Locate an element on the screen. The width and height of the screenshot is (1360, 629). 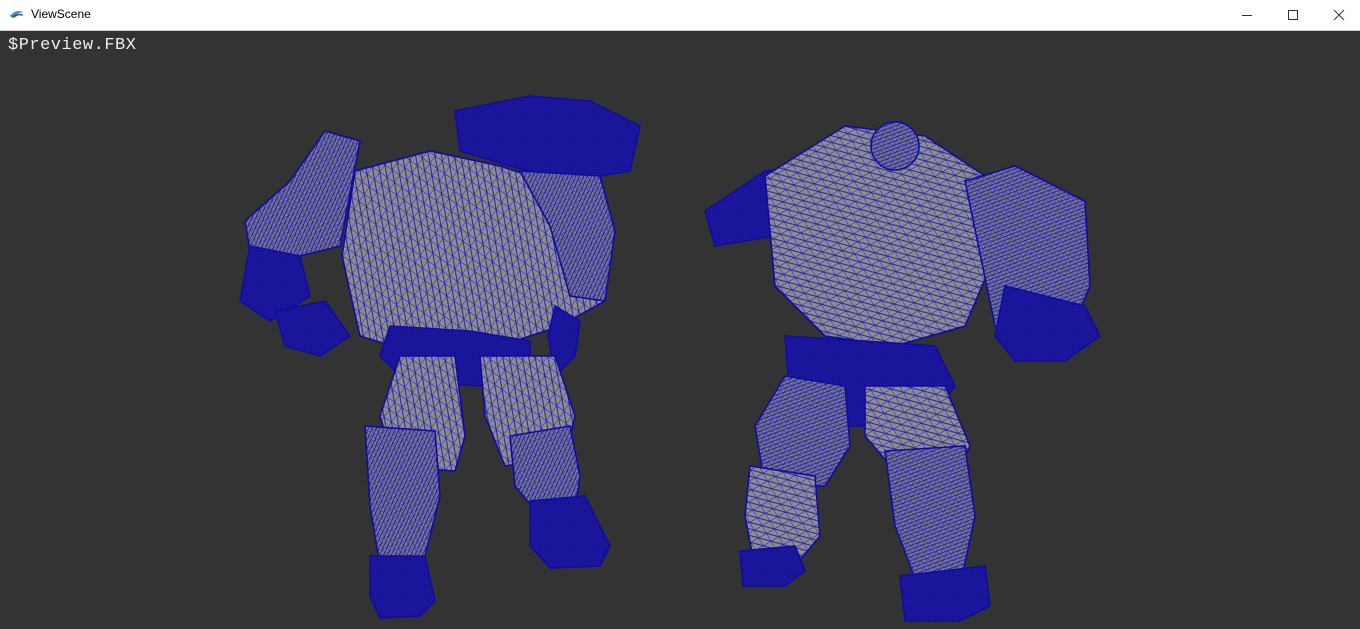
title-bar: ViewScene is located at coordinates (680, 15).